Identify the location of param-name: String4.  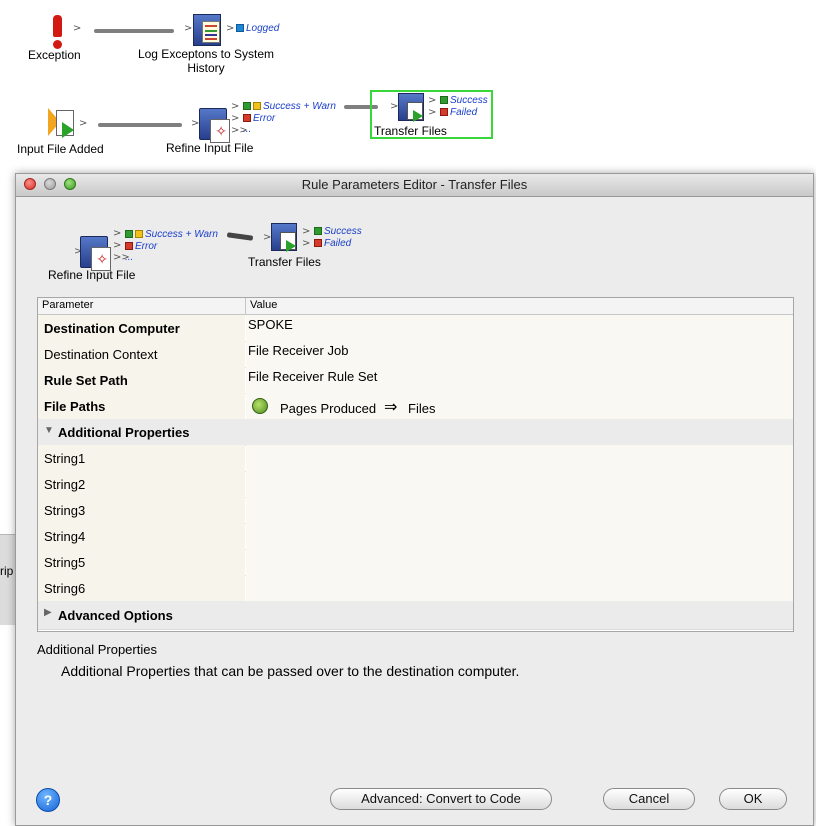
(65, 536).